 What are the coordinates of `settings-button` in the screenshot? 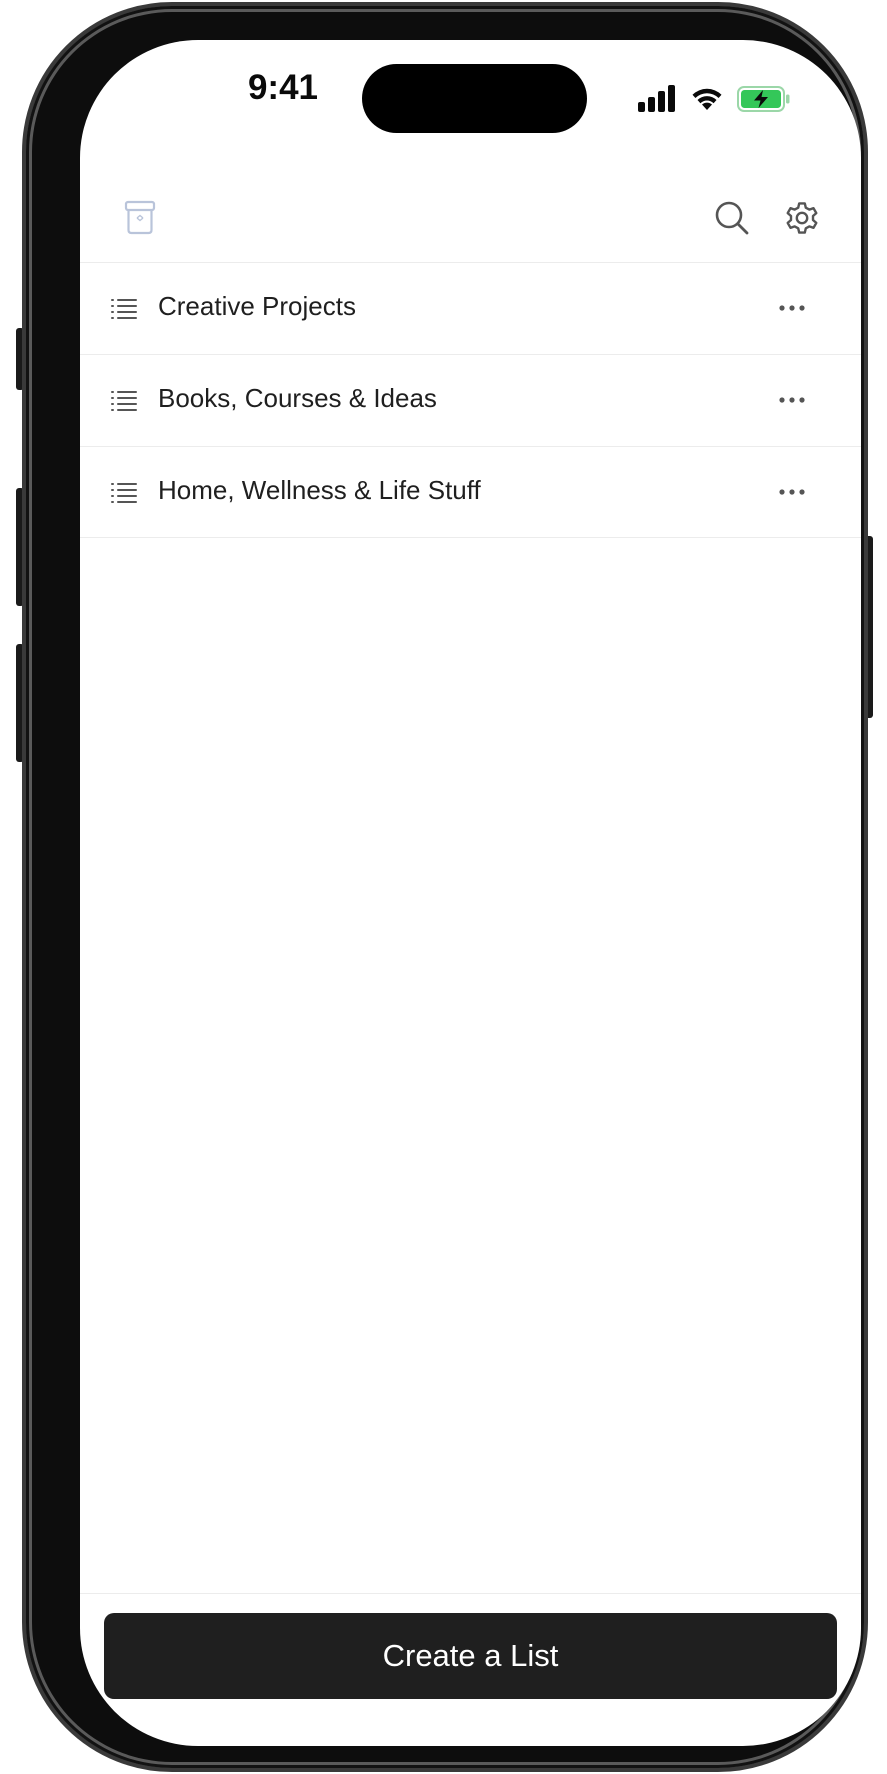 It's located at (802, 218).